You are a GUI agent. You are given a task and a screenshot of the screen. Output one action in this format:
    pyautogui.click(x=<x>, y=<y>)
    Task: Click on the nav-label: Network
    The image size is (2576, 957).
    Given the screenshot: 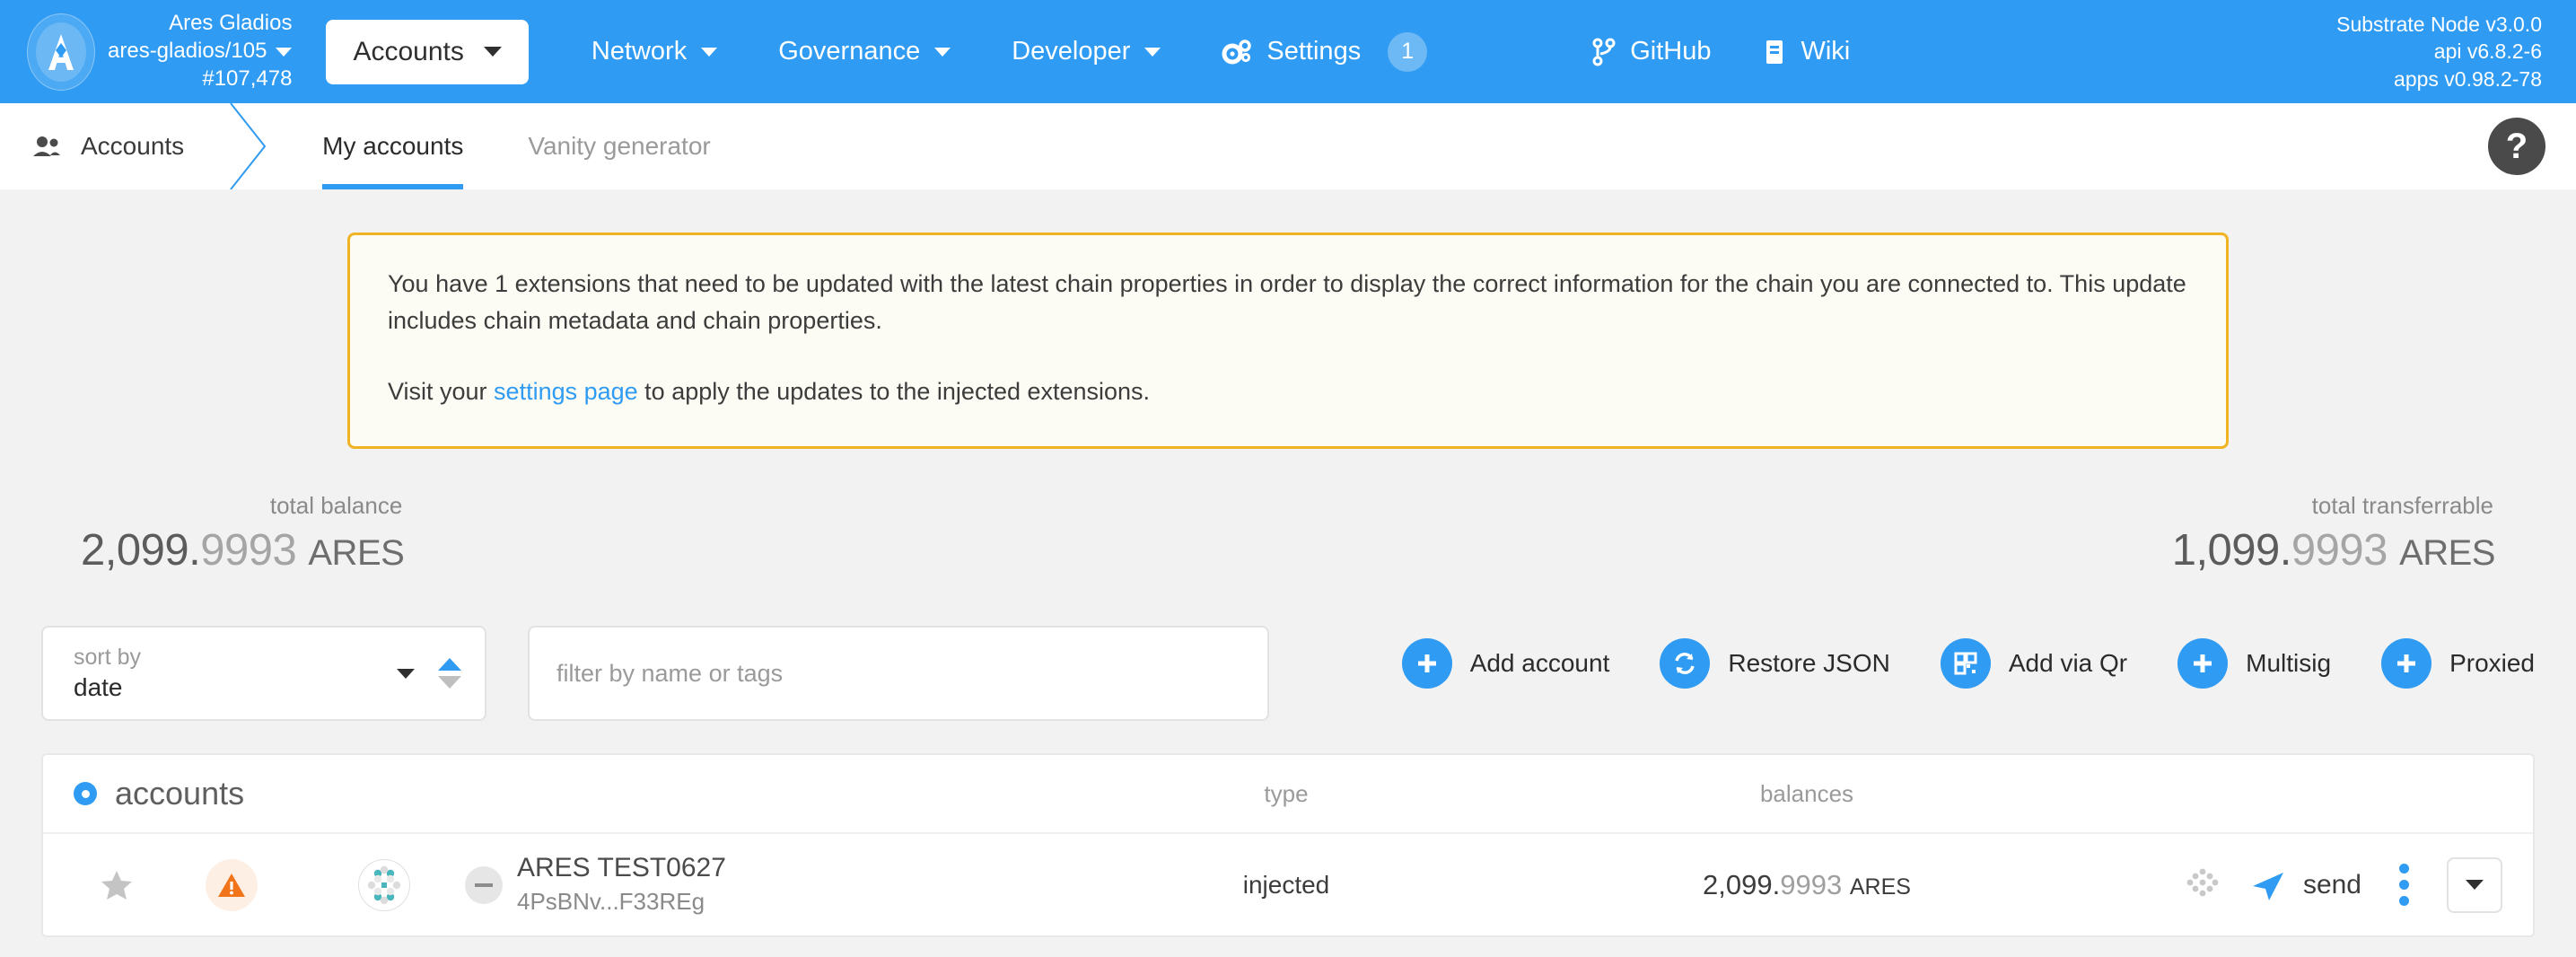 What is the action you would take?
    pyautogui.click(x=639, y=51)
    